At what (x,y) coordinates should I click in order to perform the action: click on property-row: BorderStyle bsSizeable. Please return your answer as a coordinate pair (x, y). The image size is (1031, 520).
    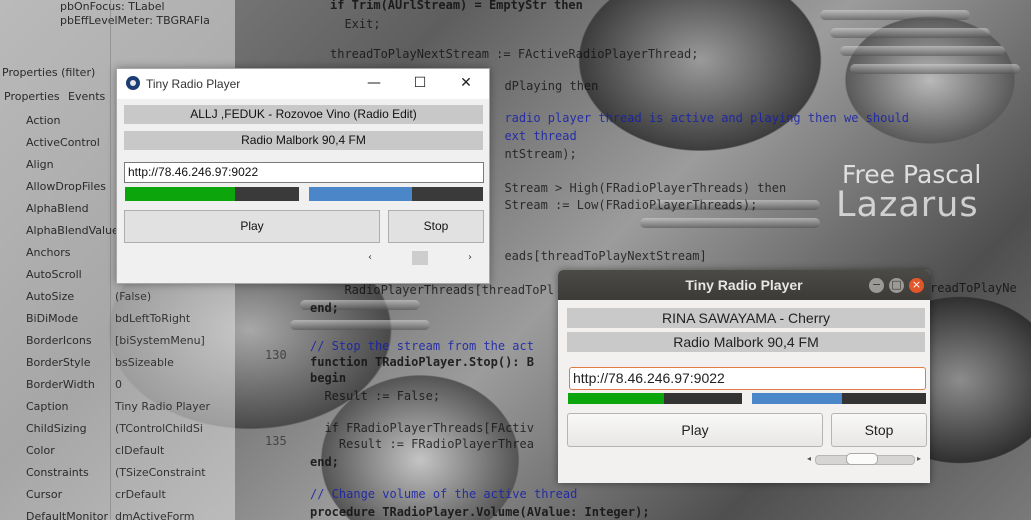
    Looking at the image, I should click on (117, 363).